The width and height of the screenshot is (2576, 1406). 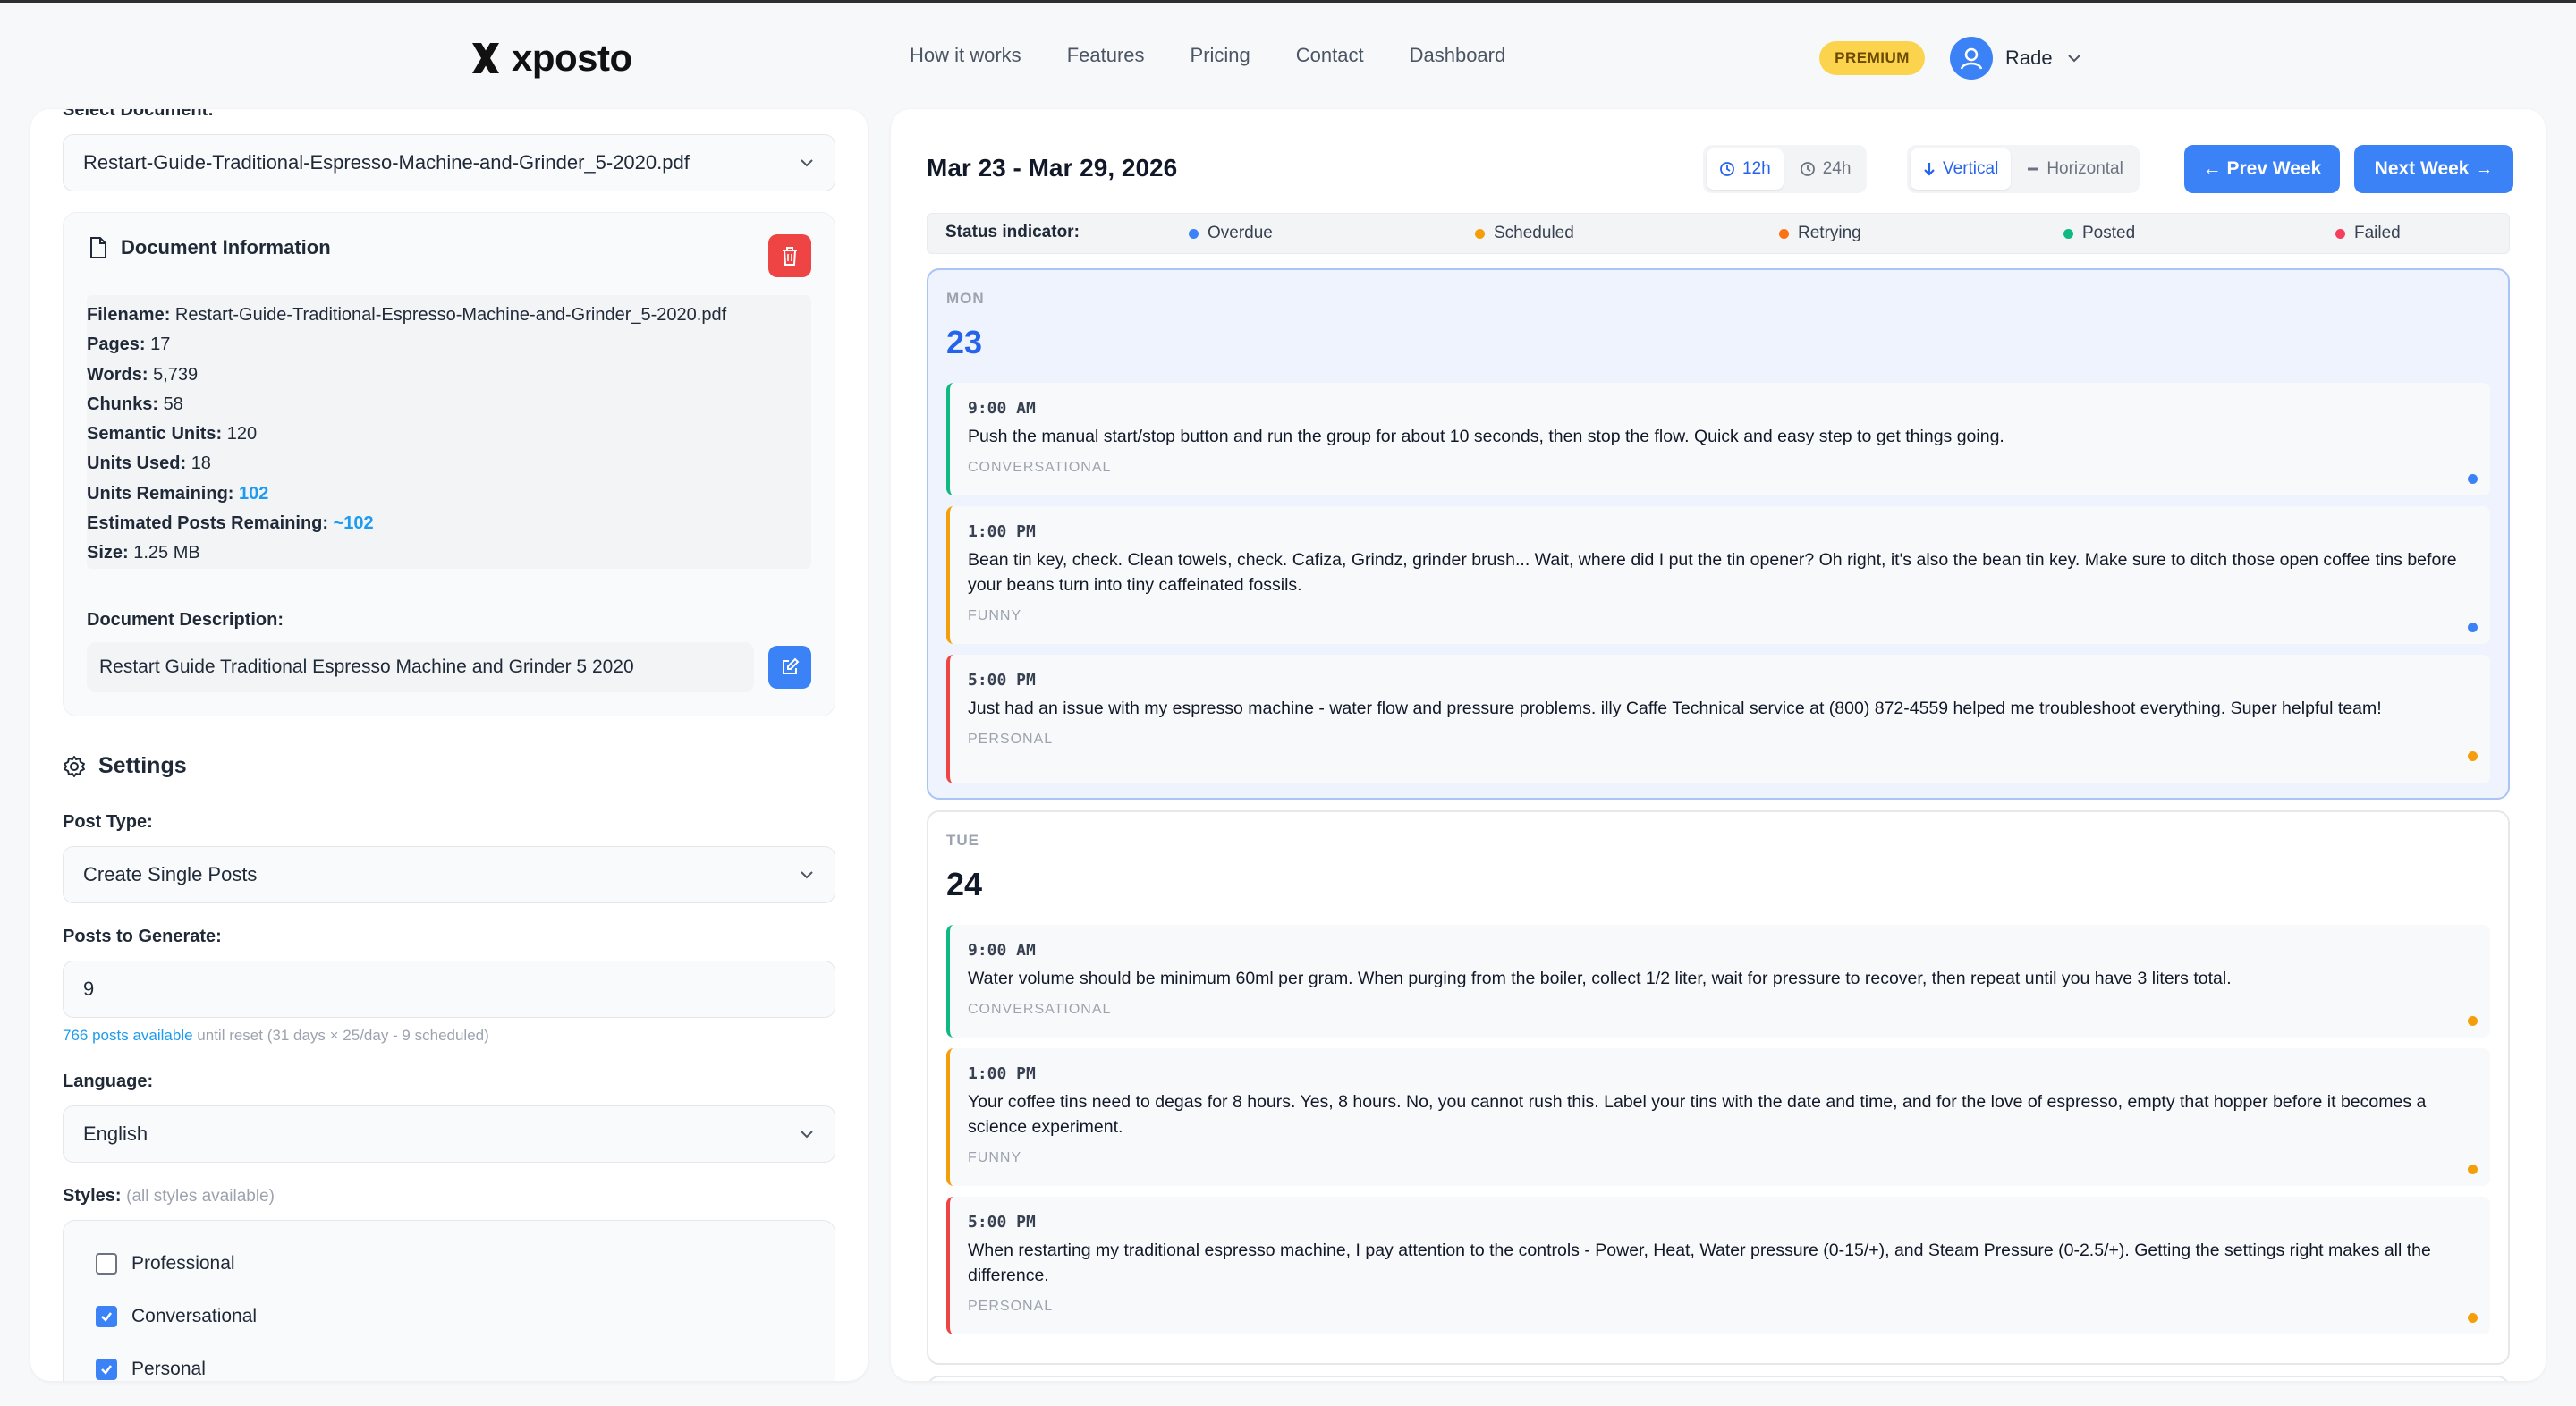 What do you see at coordinates (183, 1264) in the screenshot?
I see `style-label: Professional` at bounding box center [183, 1264].